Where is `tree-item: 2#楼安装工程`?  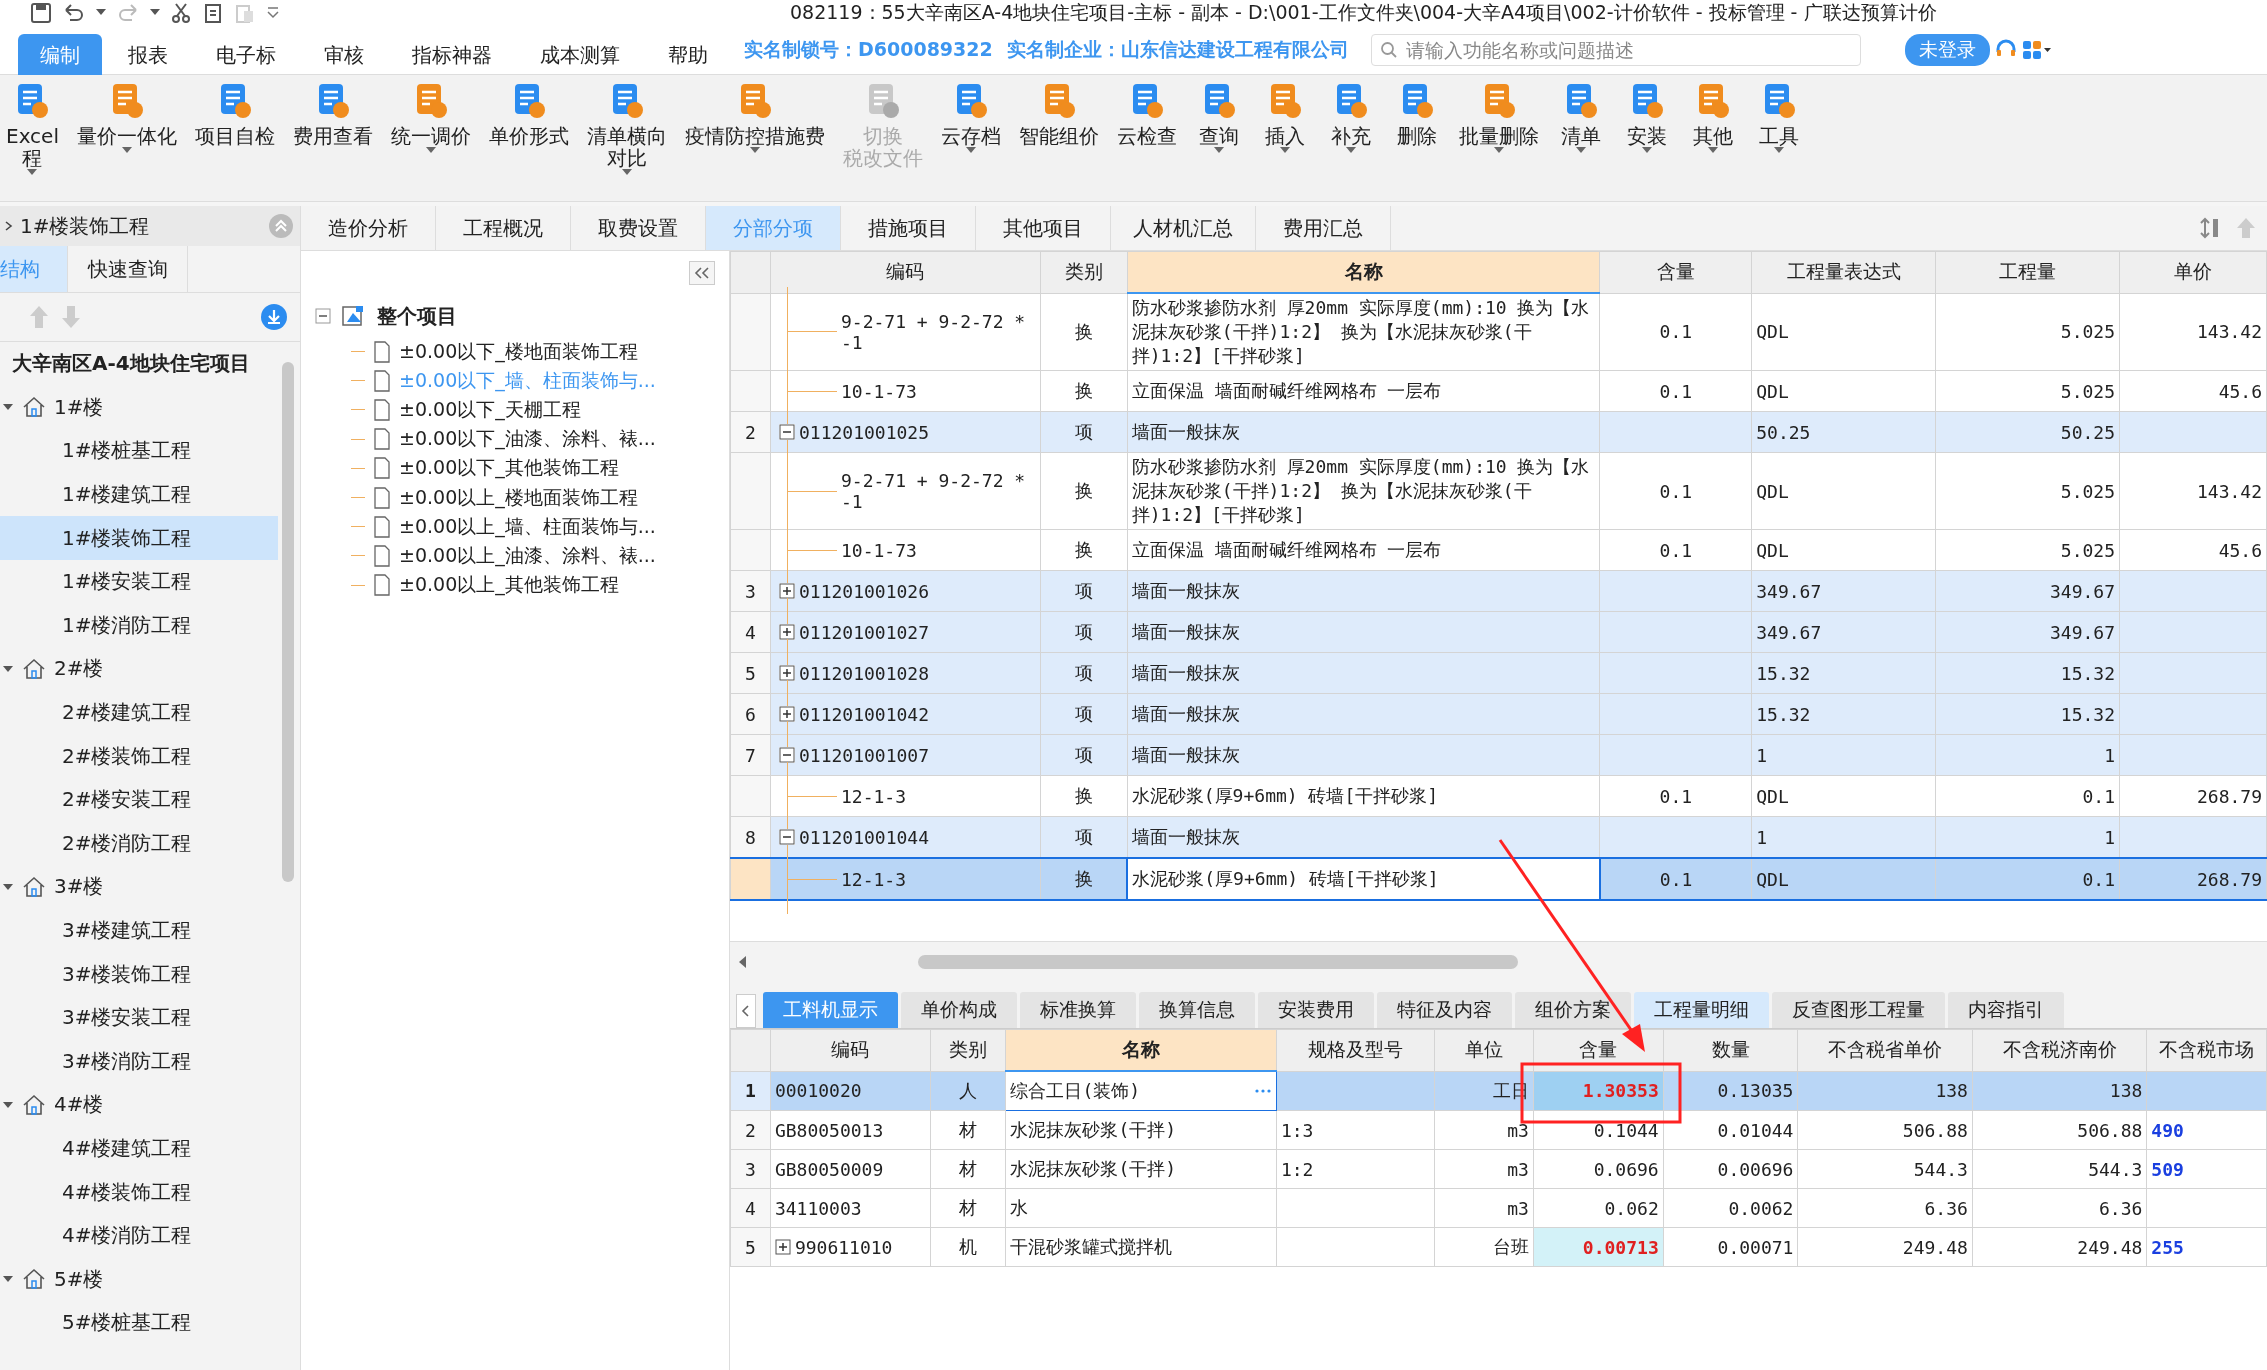
tree-item: 2#楼安装工程 is located at coordinates (127, 800).